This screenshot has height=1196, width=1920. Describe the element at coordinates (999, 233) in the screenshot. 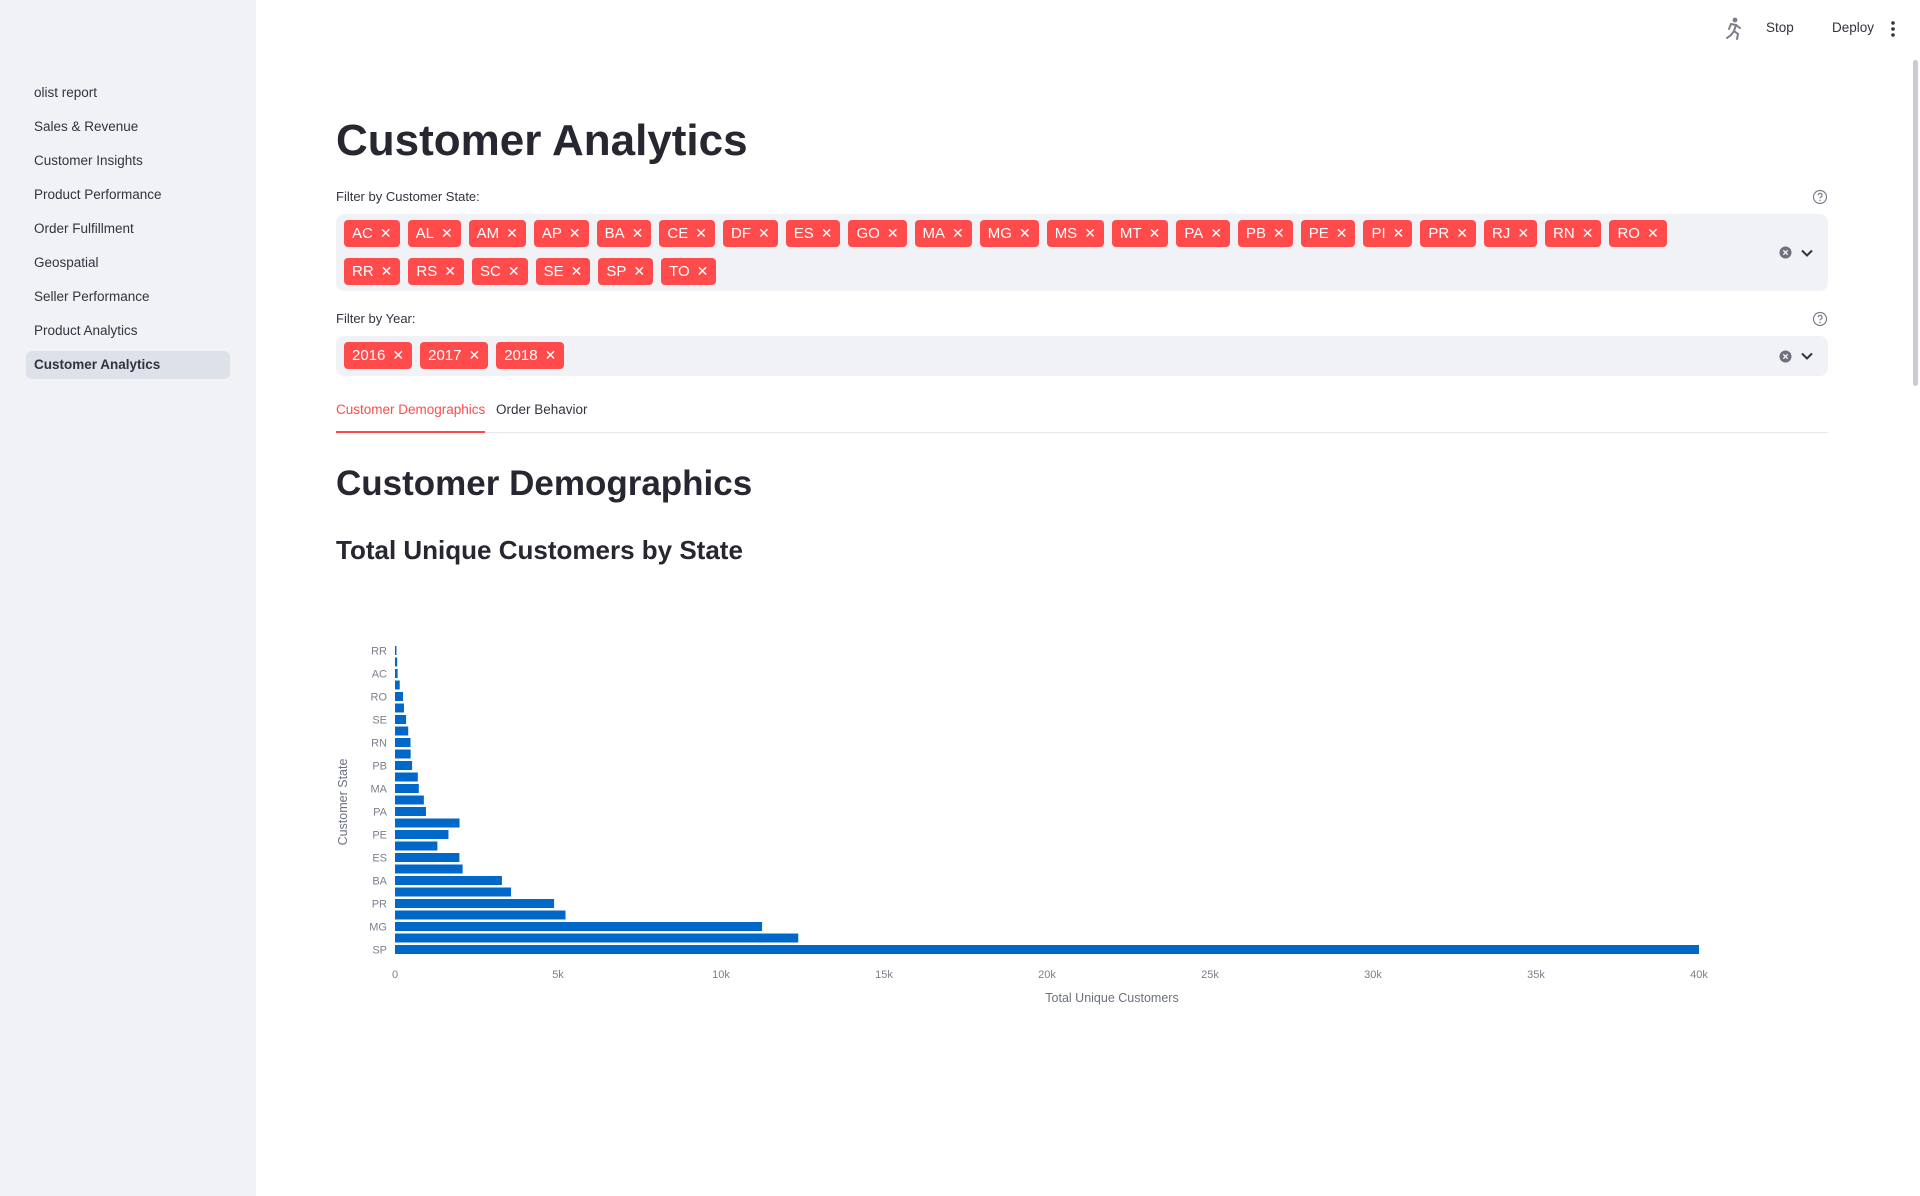

I see `chip-label: MG` at that location.